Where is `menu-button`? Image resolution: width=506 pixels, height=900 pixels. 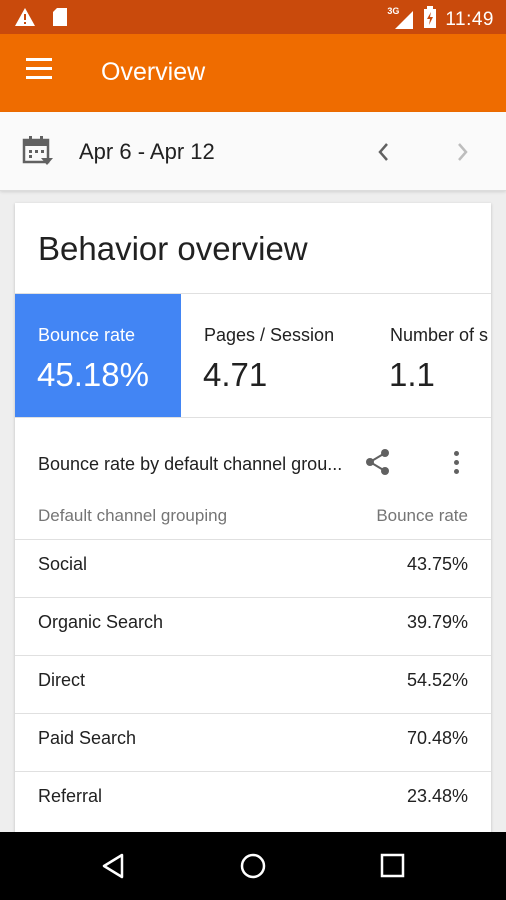
menu-button is located at coordinates (40, 74).